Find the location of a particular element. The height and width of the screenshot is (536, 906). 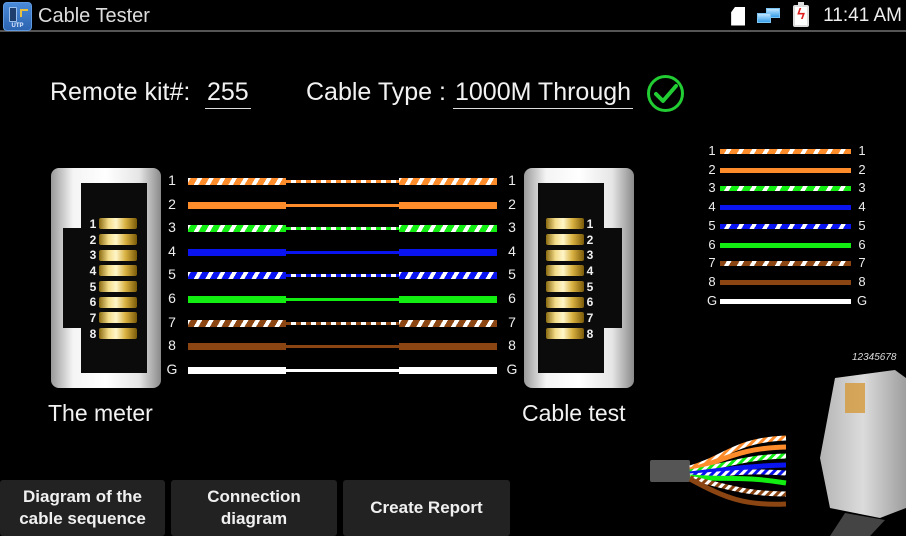

legend-pin-left: 8 is located at coordinates (712, 281).